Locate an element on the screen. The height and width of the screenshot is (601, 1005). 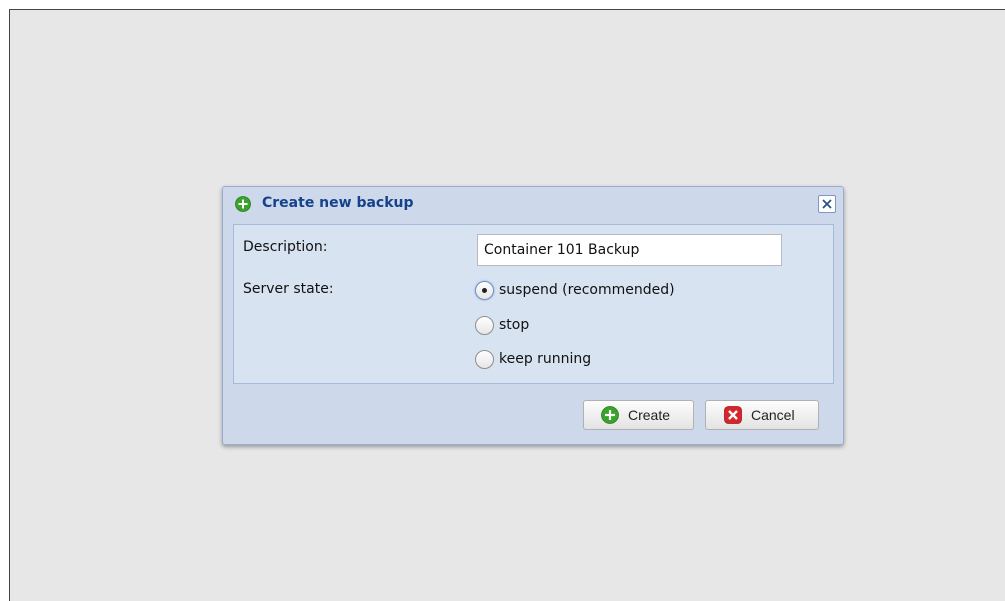
cancel-icon is located at coordinates (733, 415).